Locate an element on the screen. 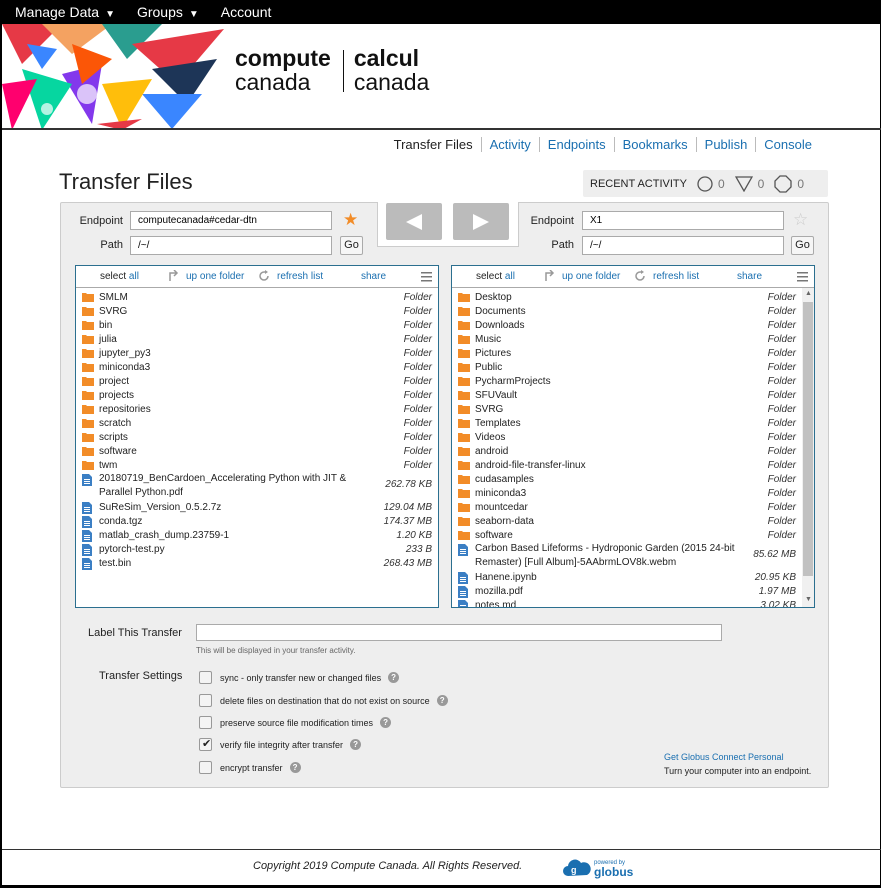  file-row: pytorch-test.py 233 B is located at coordinates (257, 549).